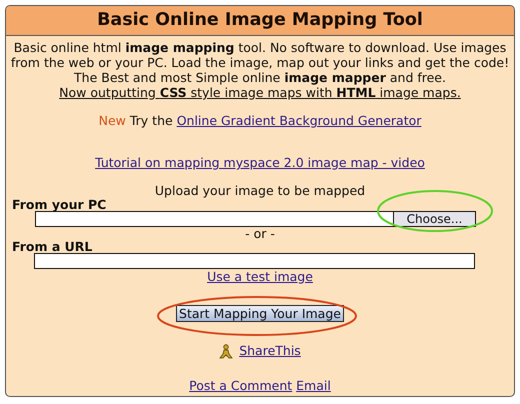 This screenshot has height=404, width=520. Describe the element at coordinates (260, 20) in the screenshot. I see `page-title: Basic Online Image Mapping Tool` at that location.